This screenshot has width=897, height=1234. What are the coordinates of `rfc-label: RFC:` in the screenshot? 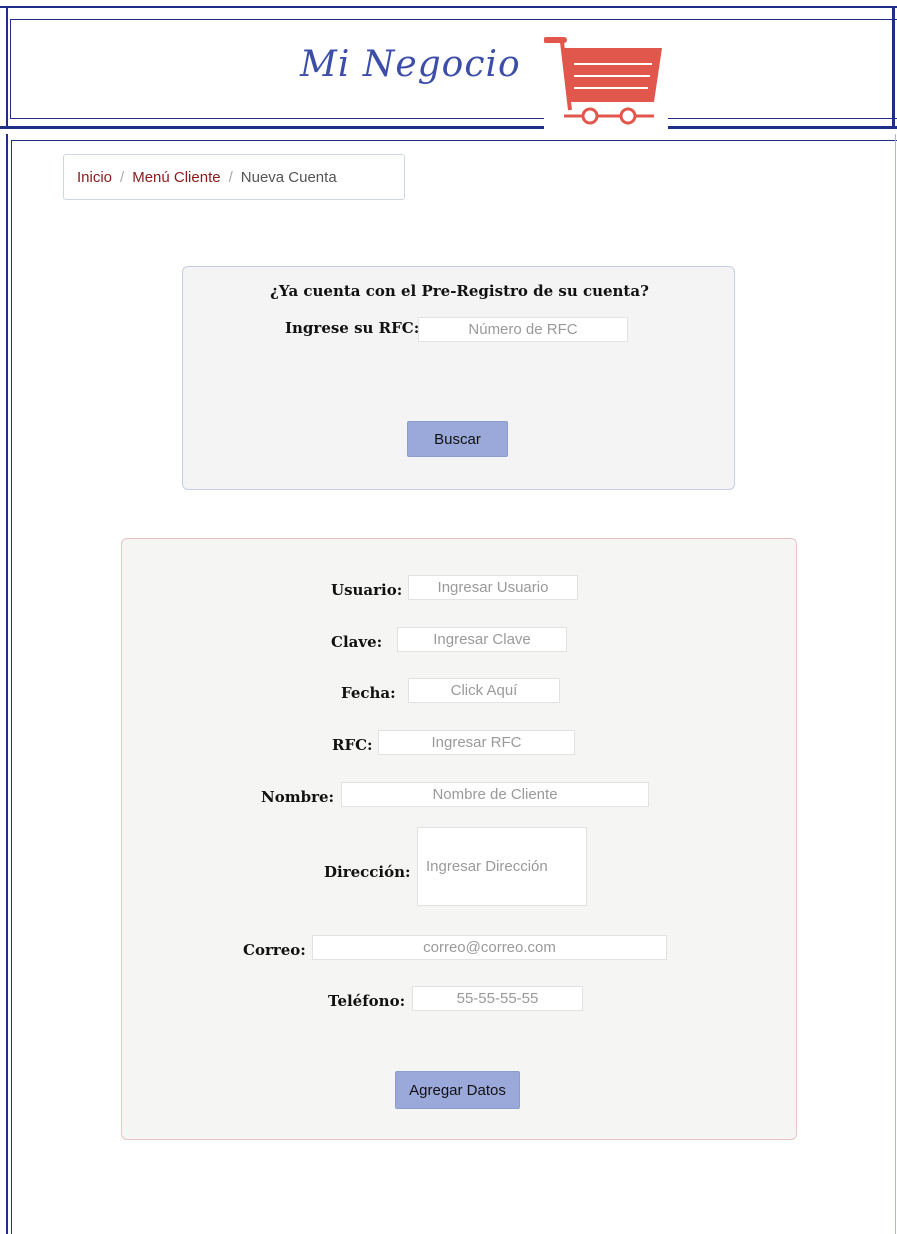 It's located at (352, 745).